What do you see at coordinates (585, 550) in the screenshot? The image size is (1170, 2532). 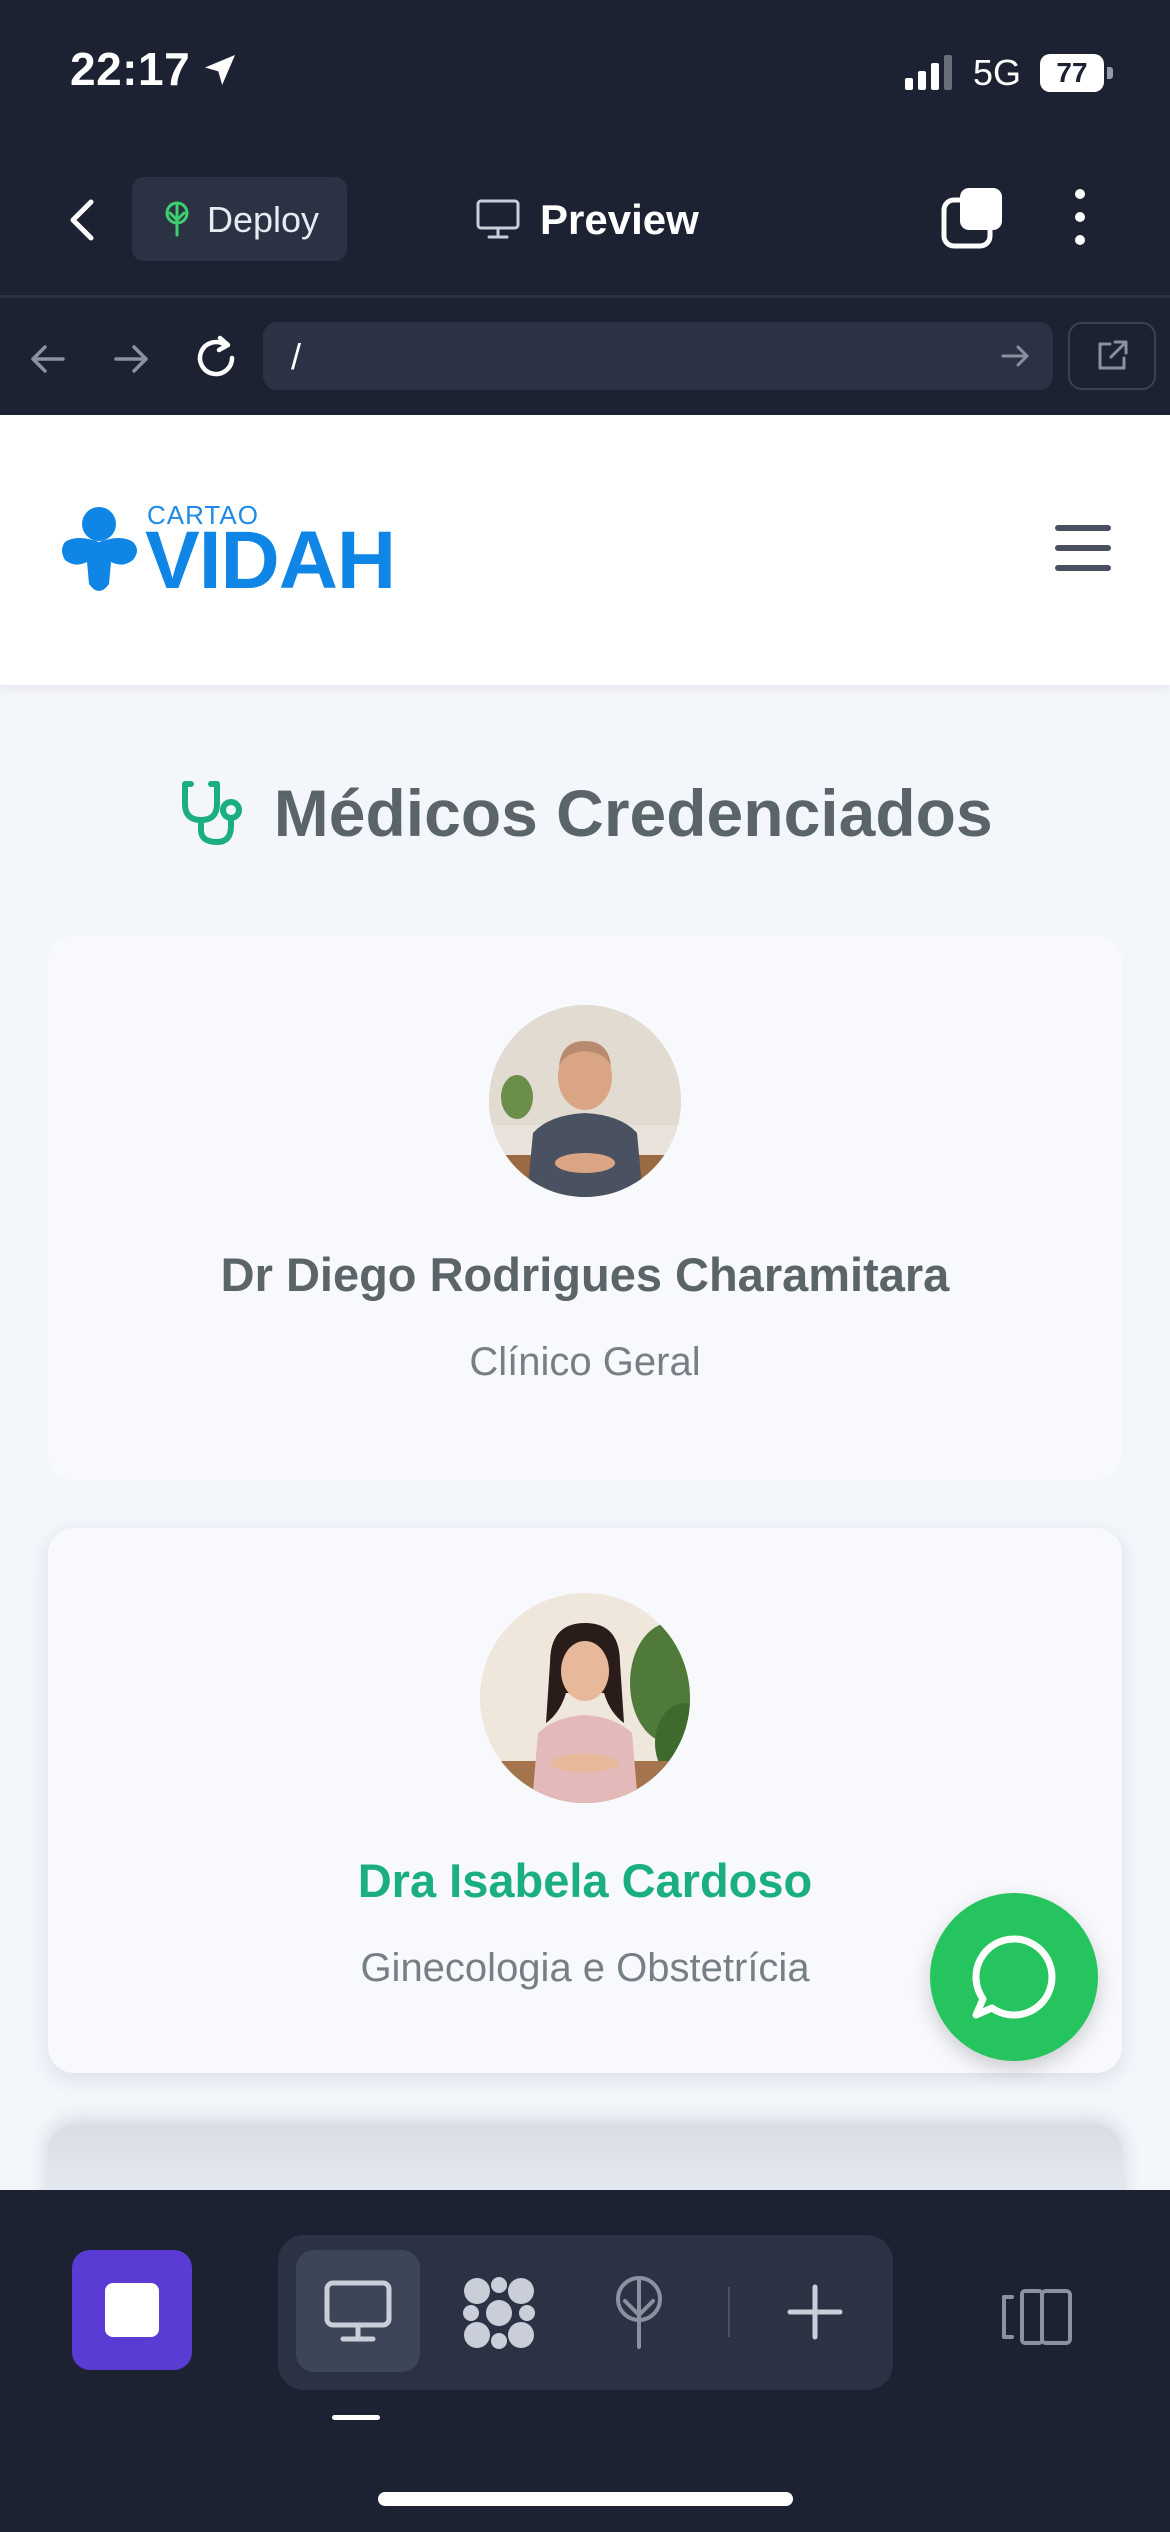 I see `site-header: CARTAO VIDAH` at bounding box center [585, 550].